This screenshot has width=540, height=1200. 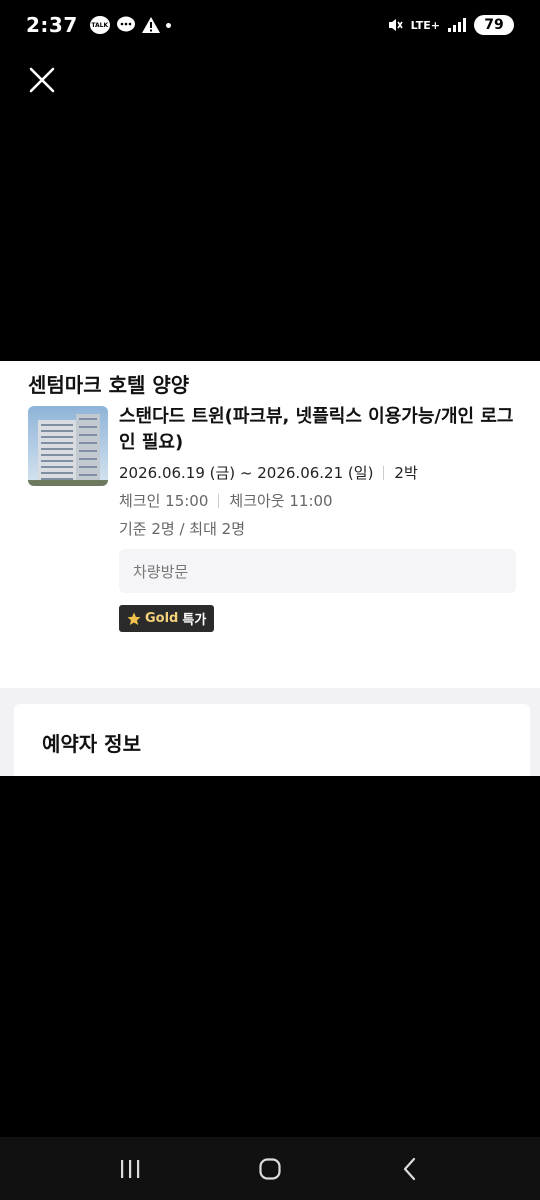 I want to click on notification-icons: TALK, so click(x=130, y=25).